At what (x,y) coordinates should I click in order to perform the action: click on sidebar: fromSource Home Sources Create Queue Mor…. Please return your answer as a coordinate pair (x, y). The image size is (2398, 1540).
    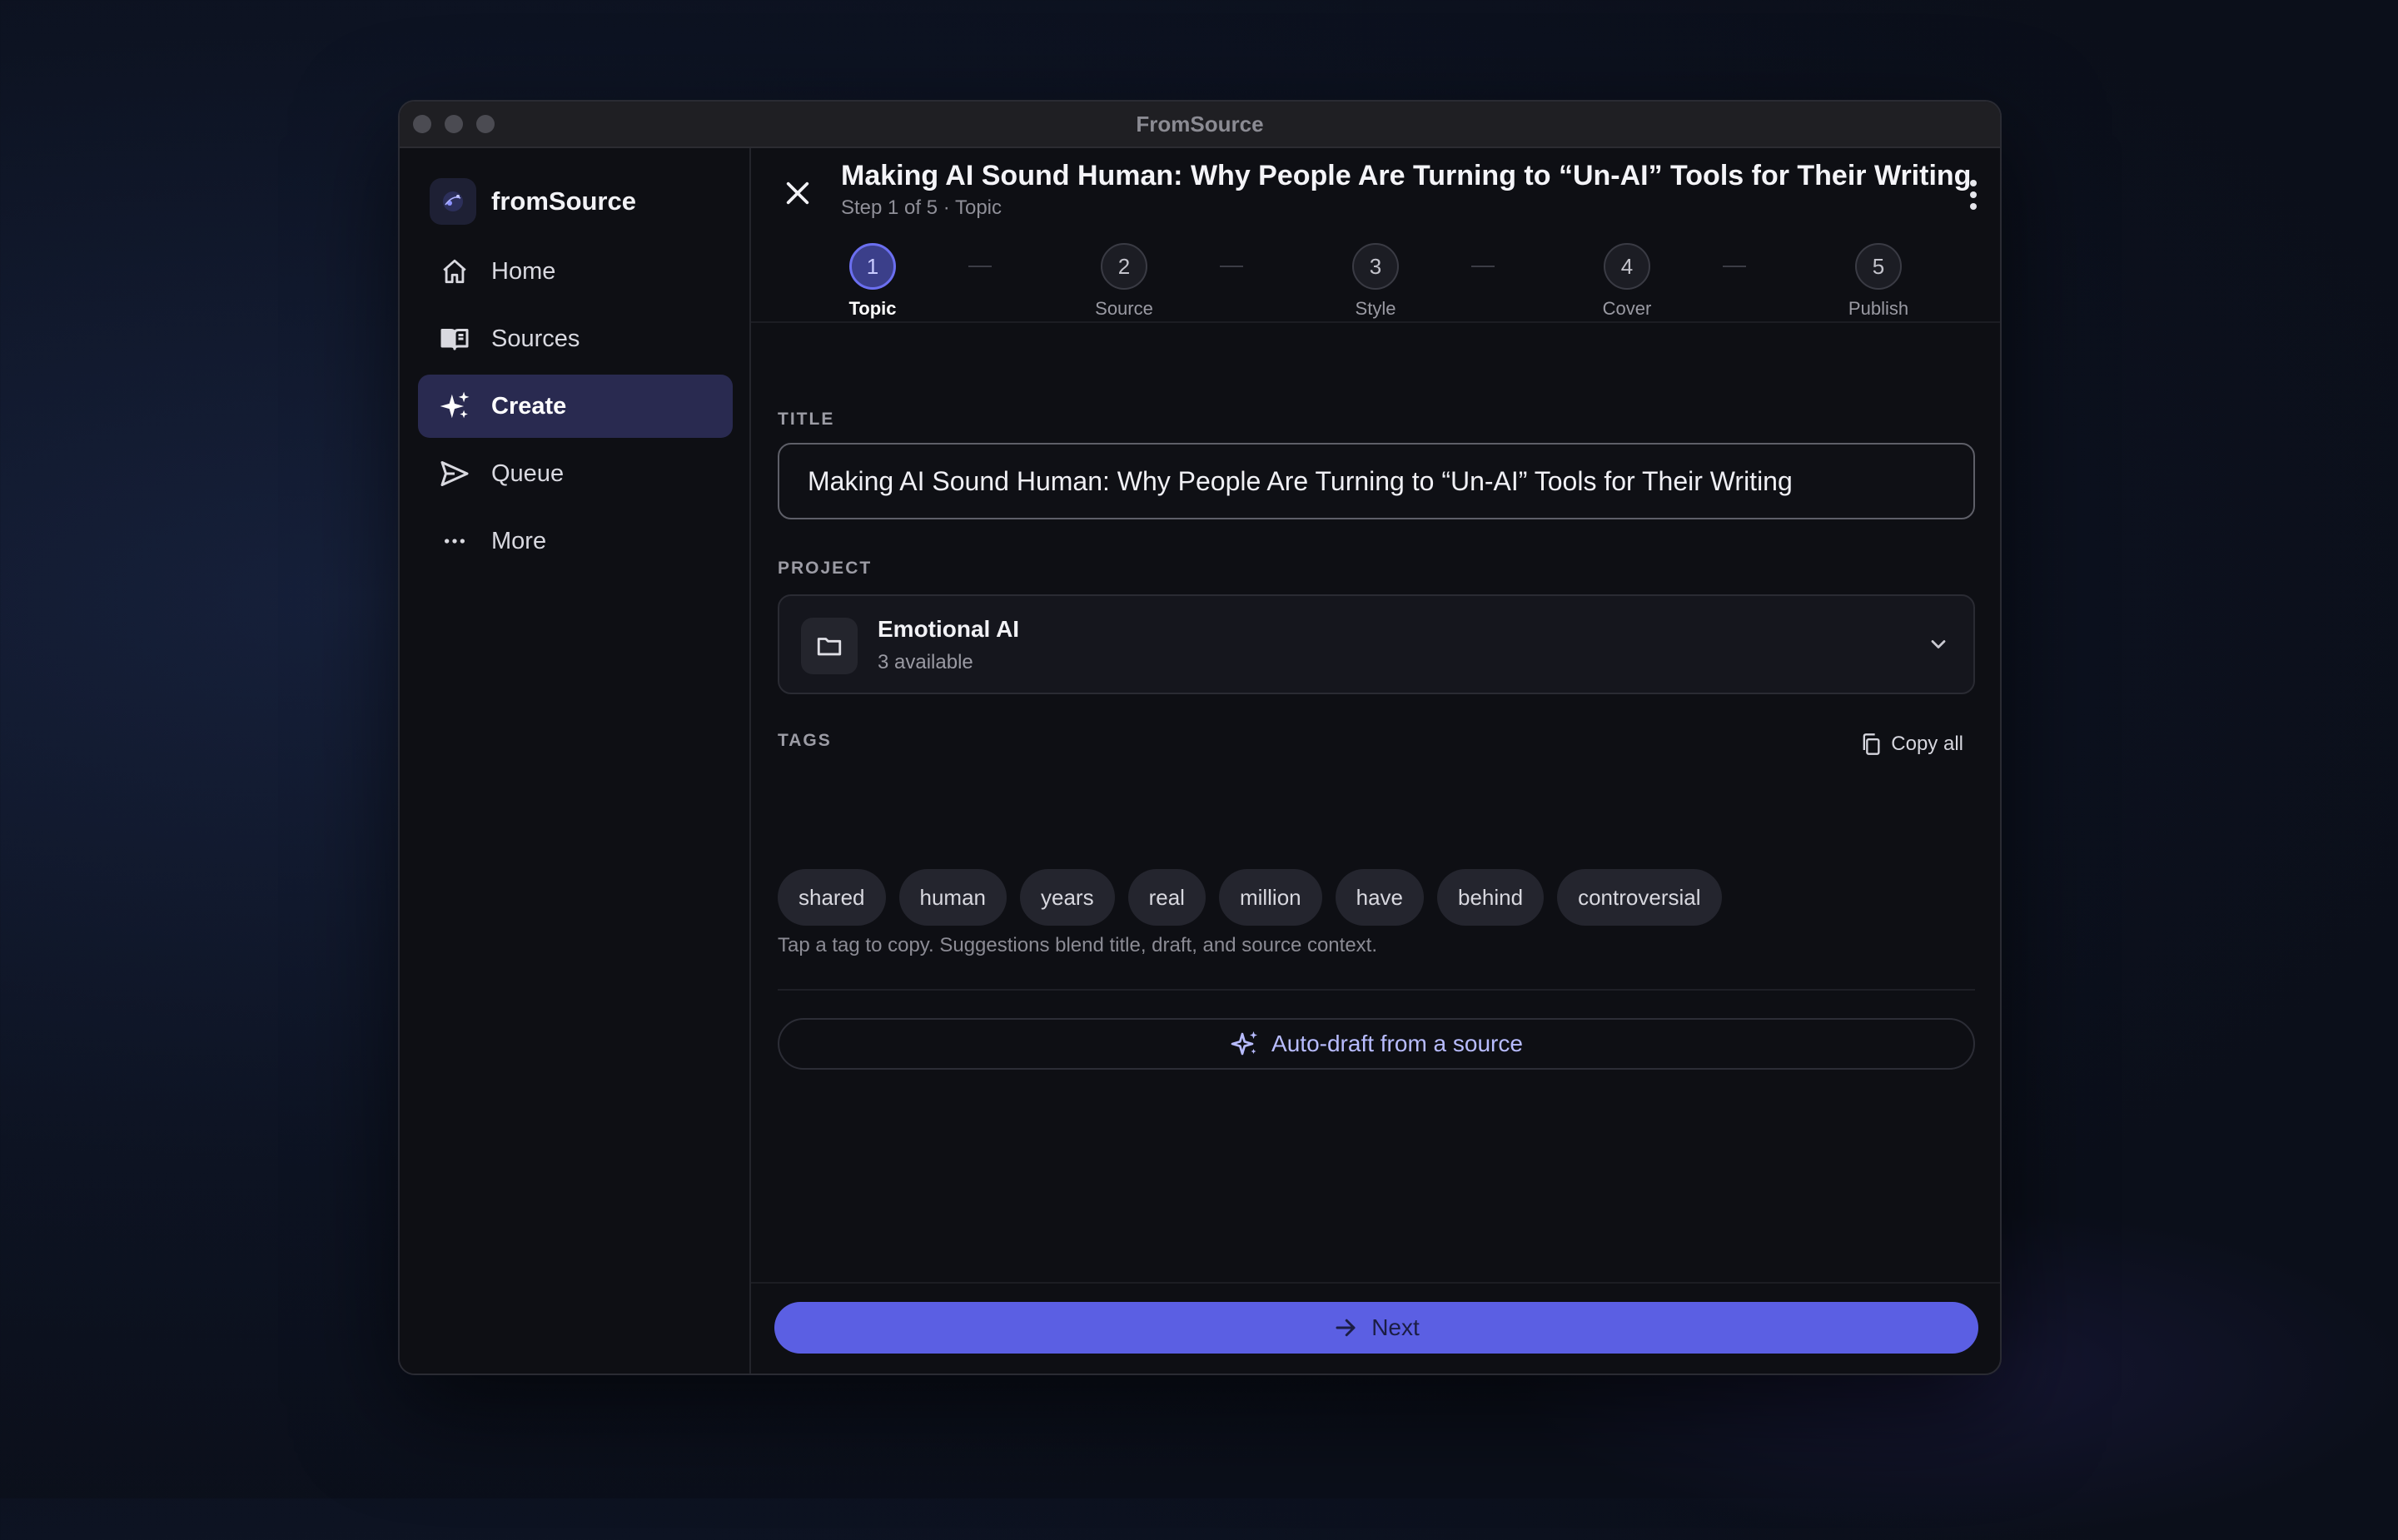
    Looking at the image, I should click on (575, 761).